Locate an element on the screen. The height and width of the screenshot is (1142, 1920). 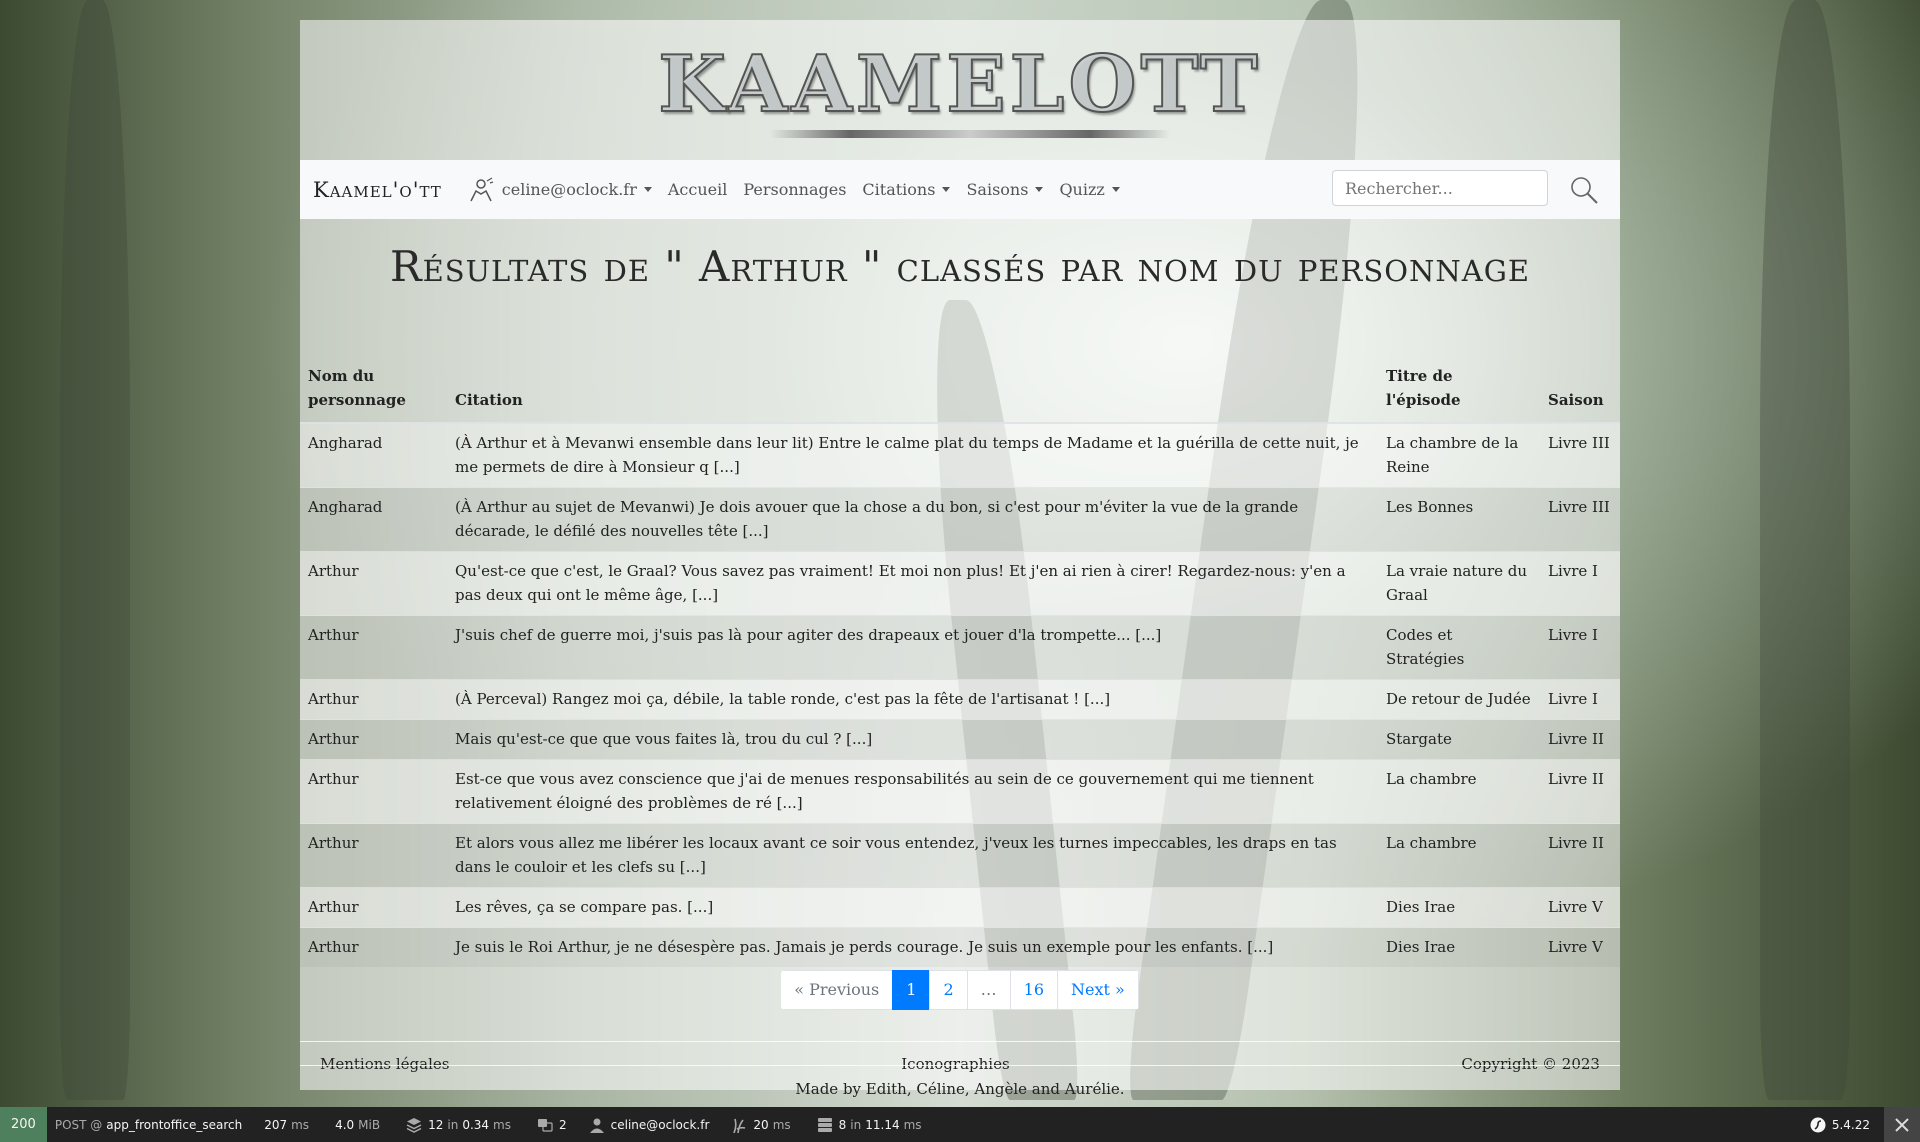
database-icon is located at coordinates (414, 1125).